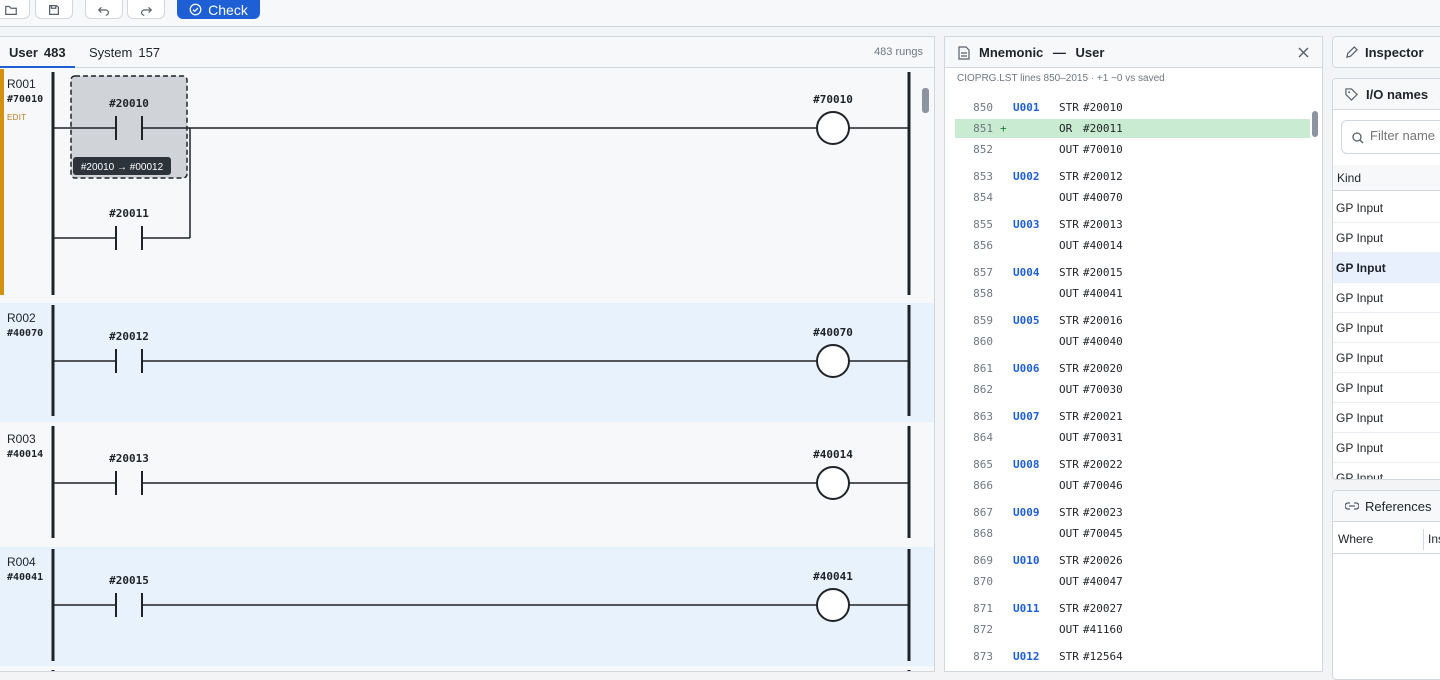 This screenshot has width=1440, height=680. I want to click on mnemonic-arg: #20021, so click(1103, 416).